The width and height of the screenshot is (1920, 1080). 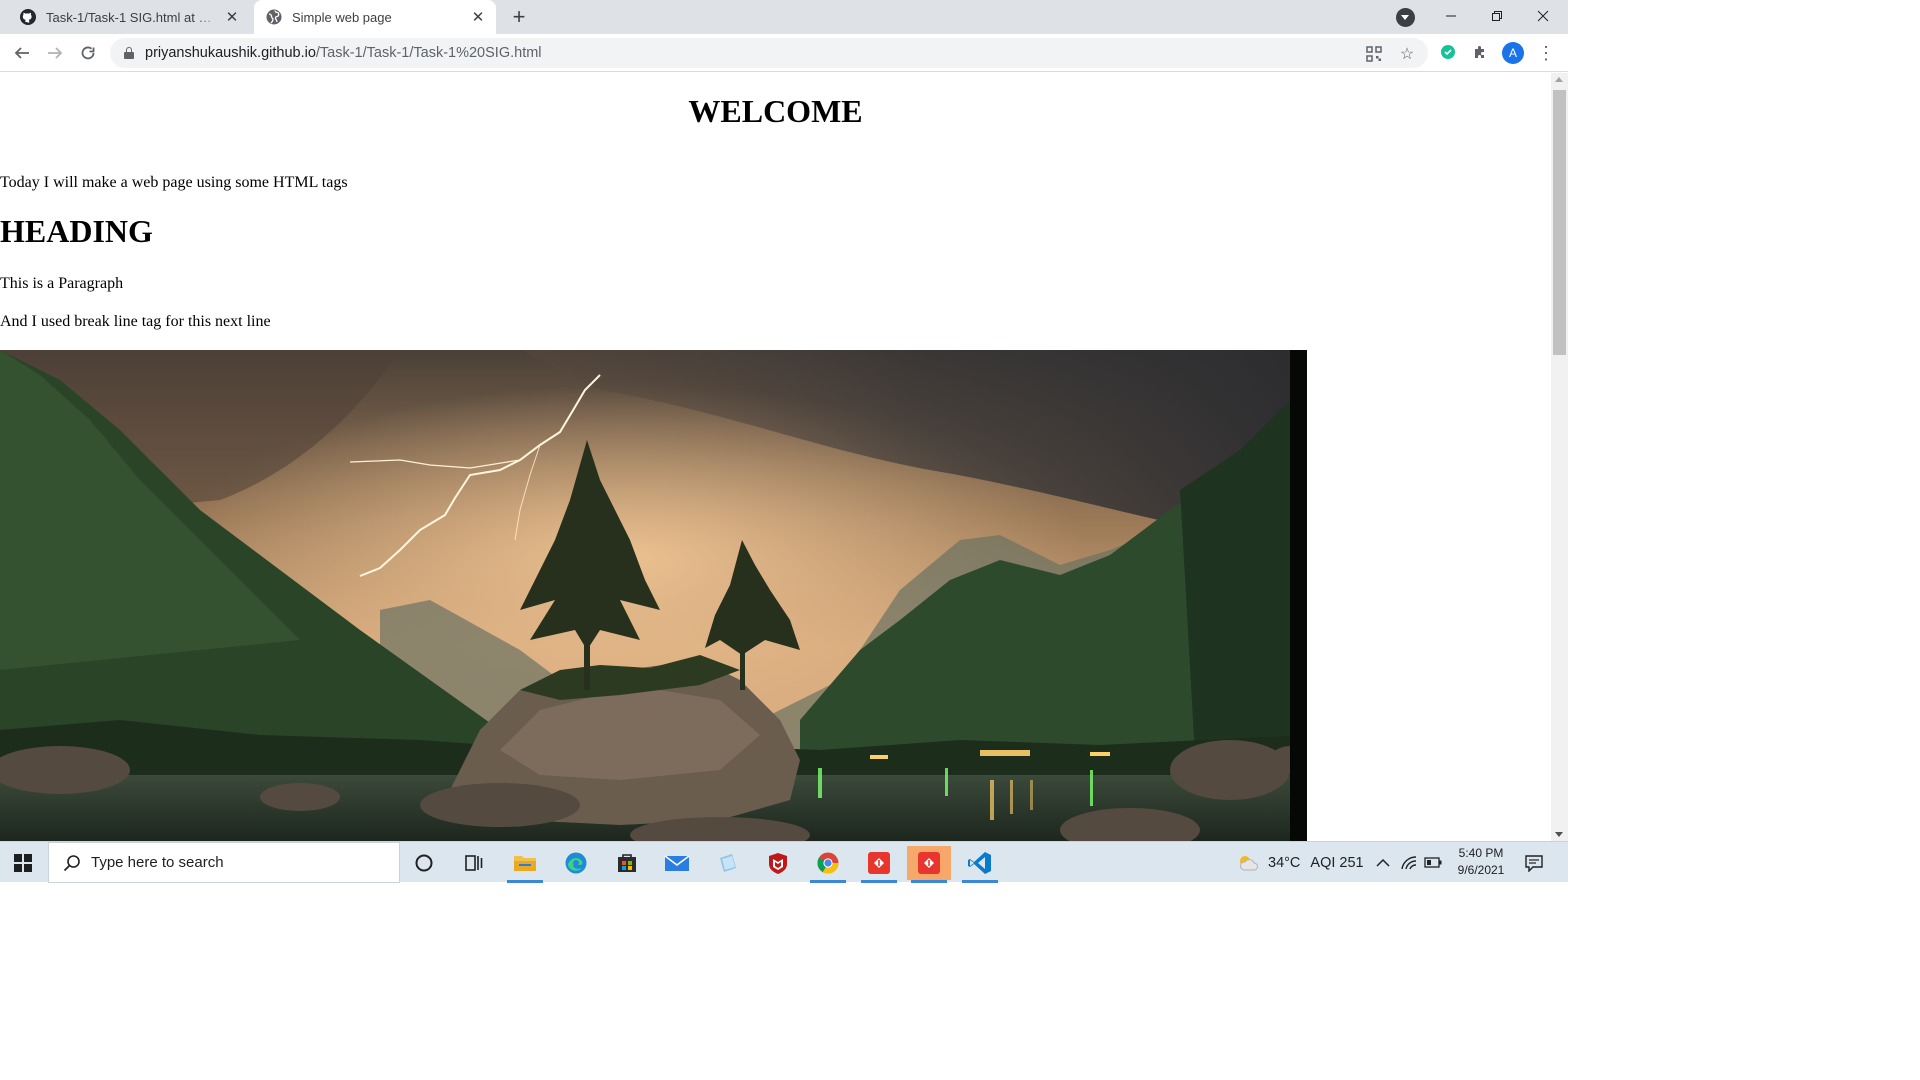 What do you see at coordinates (55, 53) in the screenshot?
I see `forward-arrow-icon` at bounding box center [55, 53].